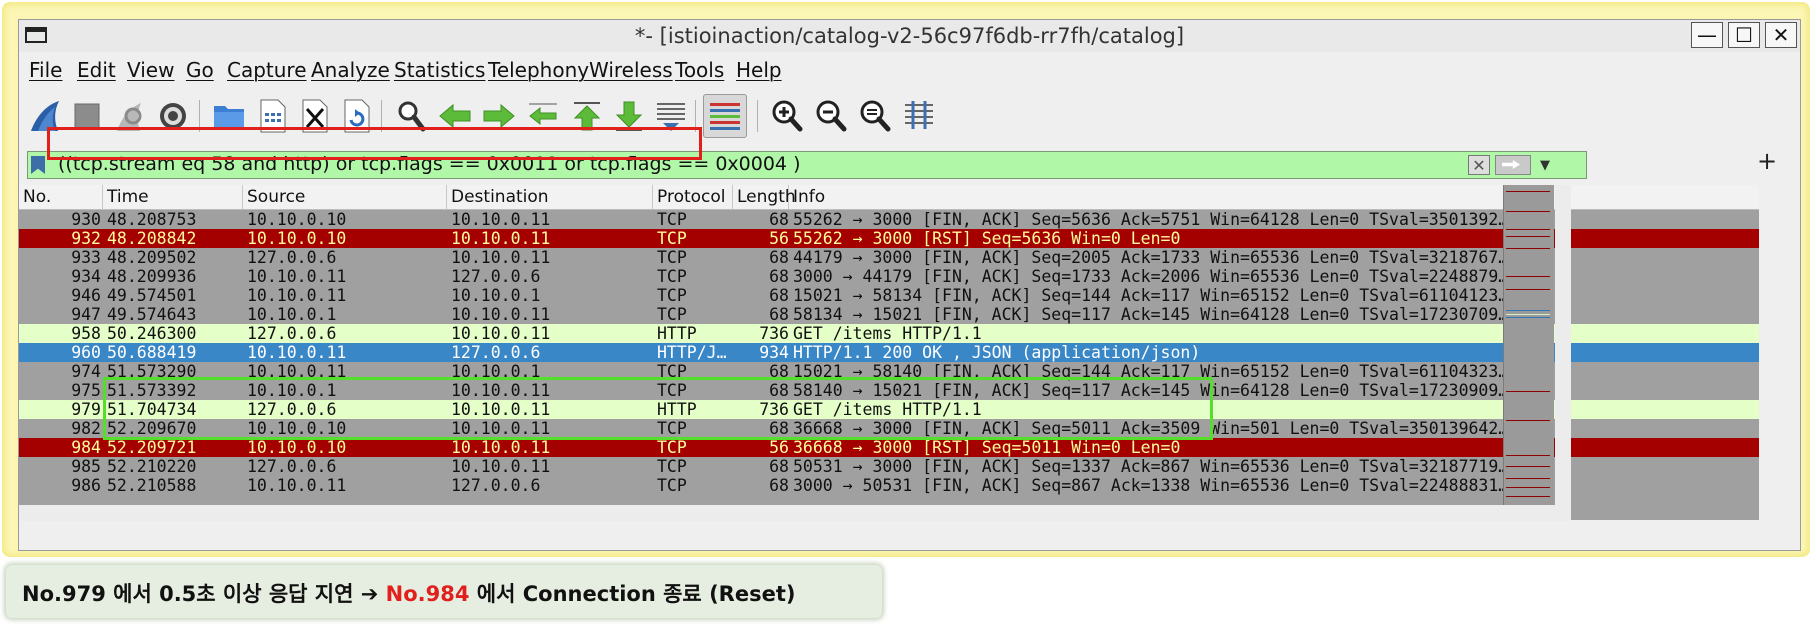 Image resolution: width=1816 pixels, height=624 pixels. Describe the element at coordinates (86, 428) in the screenshot. I see `packet-cell-no: 982` at that location.